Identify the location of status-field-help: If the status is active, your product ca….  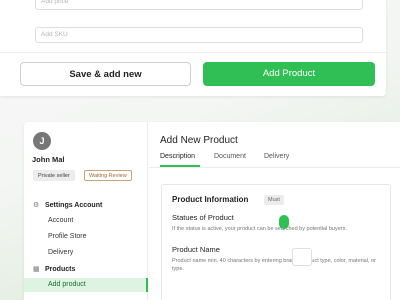
(259, 229).